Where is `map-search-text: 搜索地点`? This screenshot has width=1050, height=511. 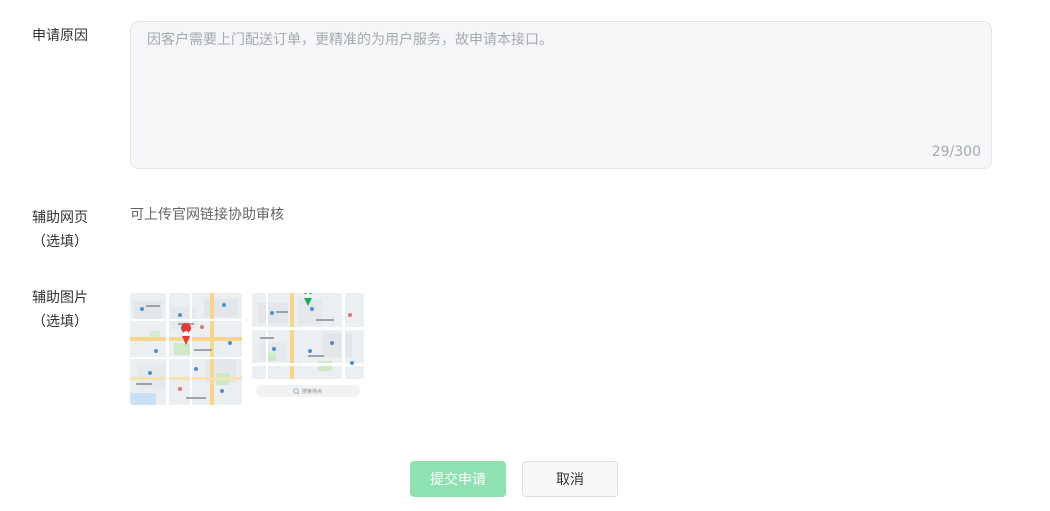 map-search-text: 搜索地点 is located at coordinates (312, 391).